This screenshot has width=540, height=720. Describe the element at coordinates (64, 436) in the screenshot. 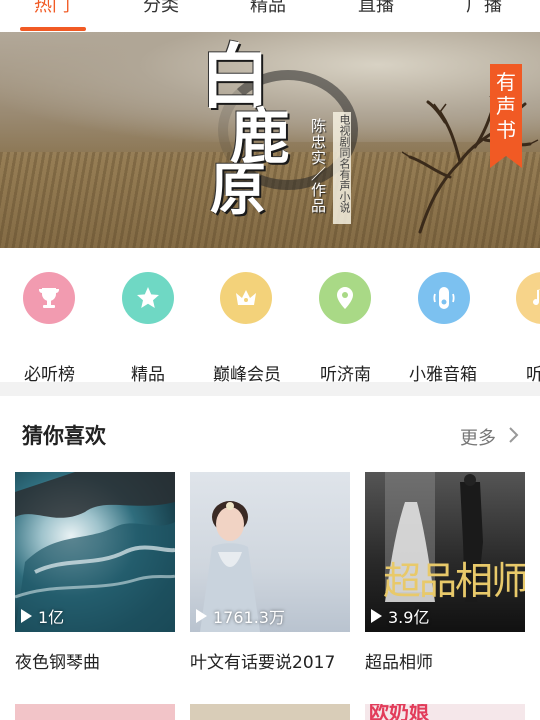

I see `section-title: 猜你喜欢` at that location.